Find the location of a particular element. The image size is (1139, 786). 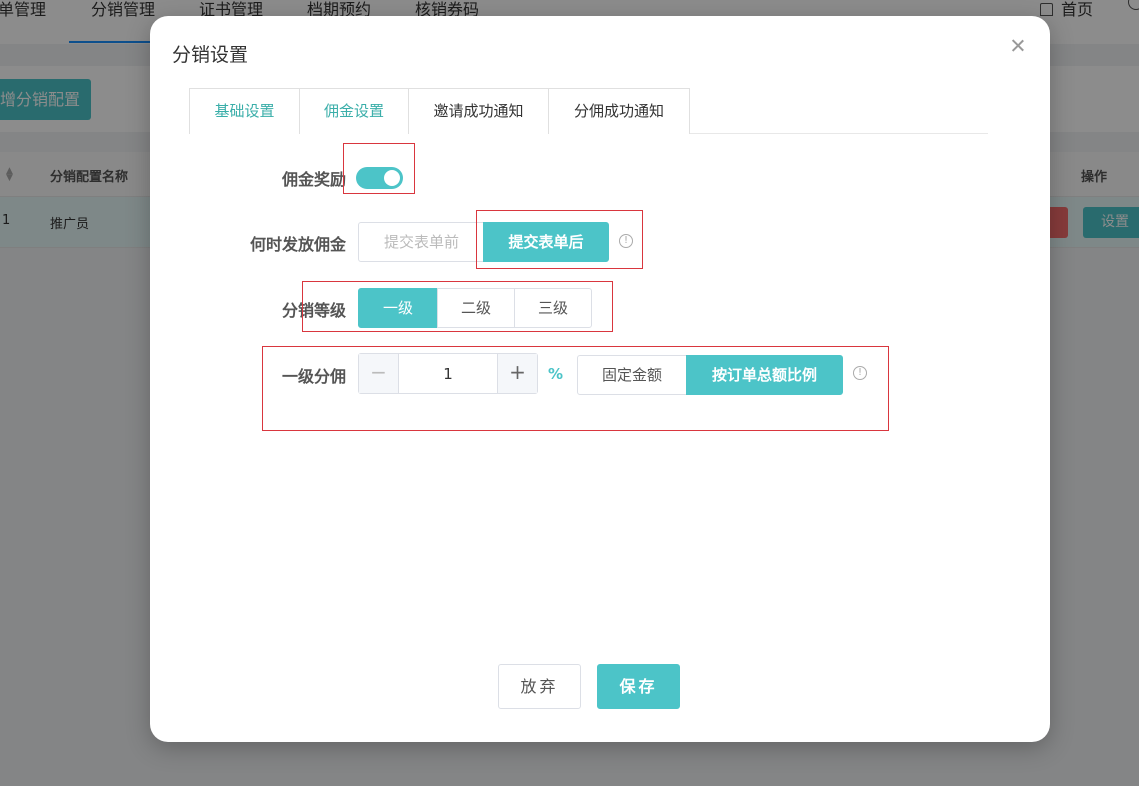

first-level-commission-label: 一级分佣 is located at coordinates (314, 376).